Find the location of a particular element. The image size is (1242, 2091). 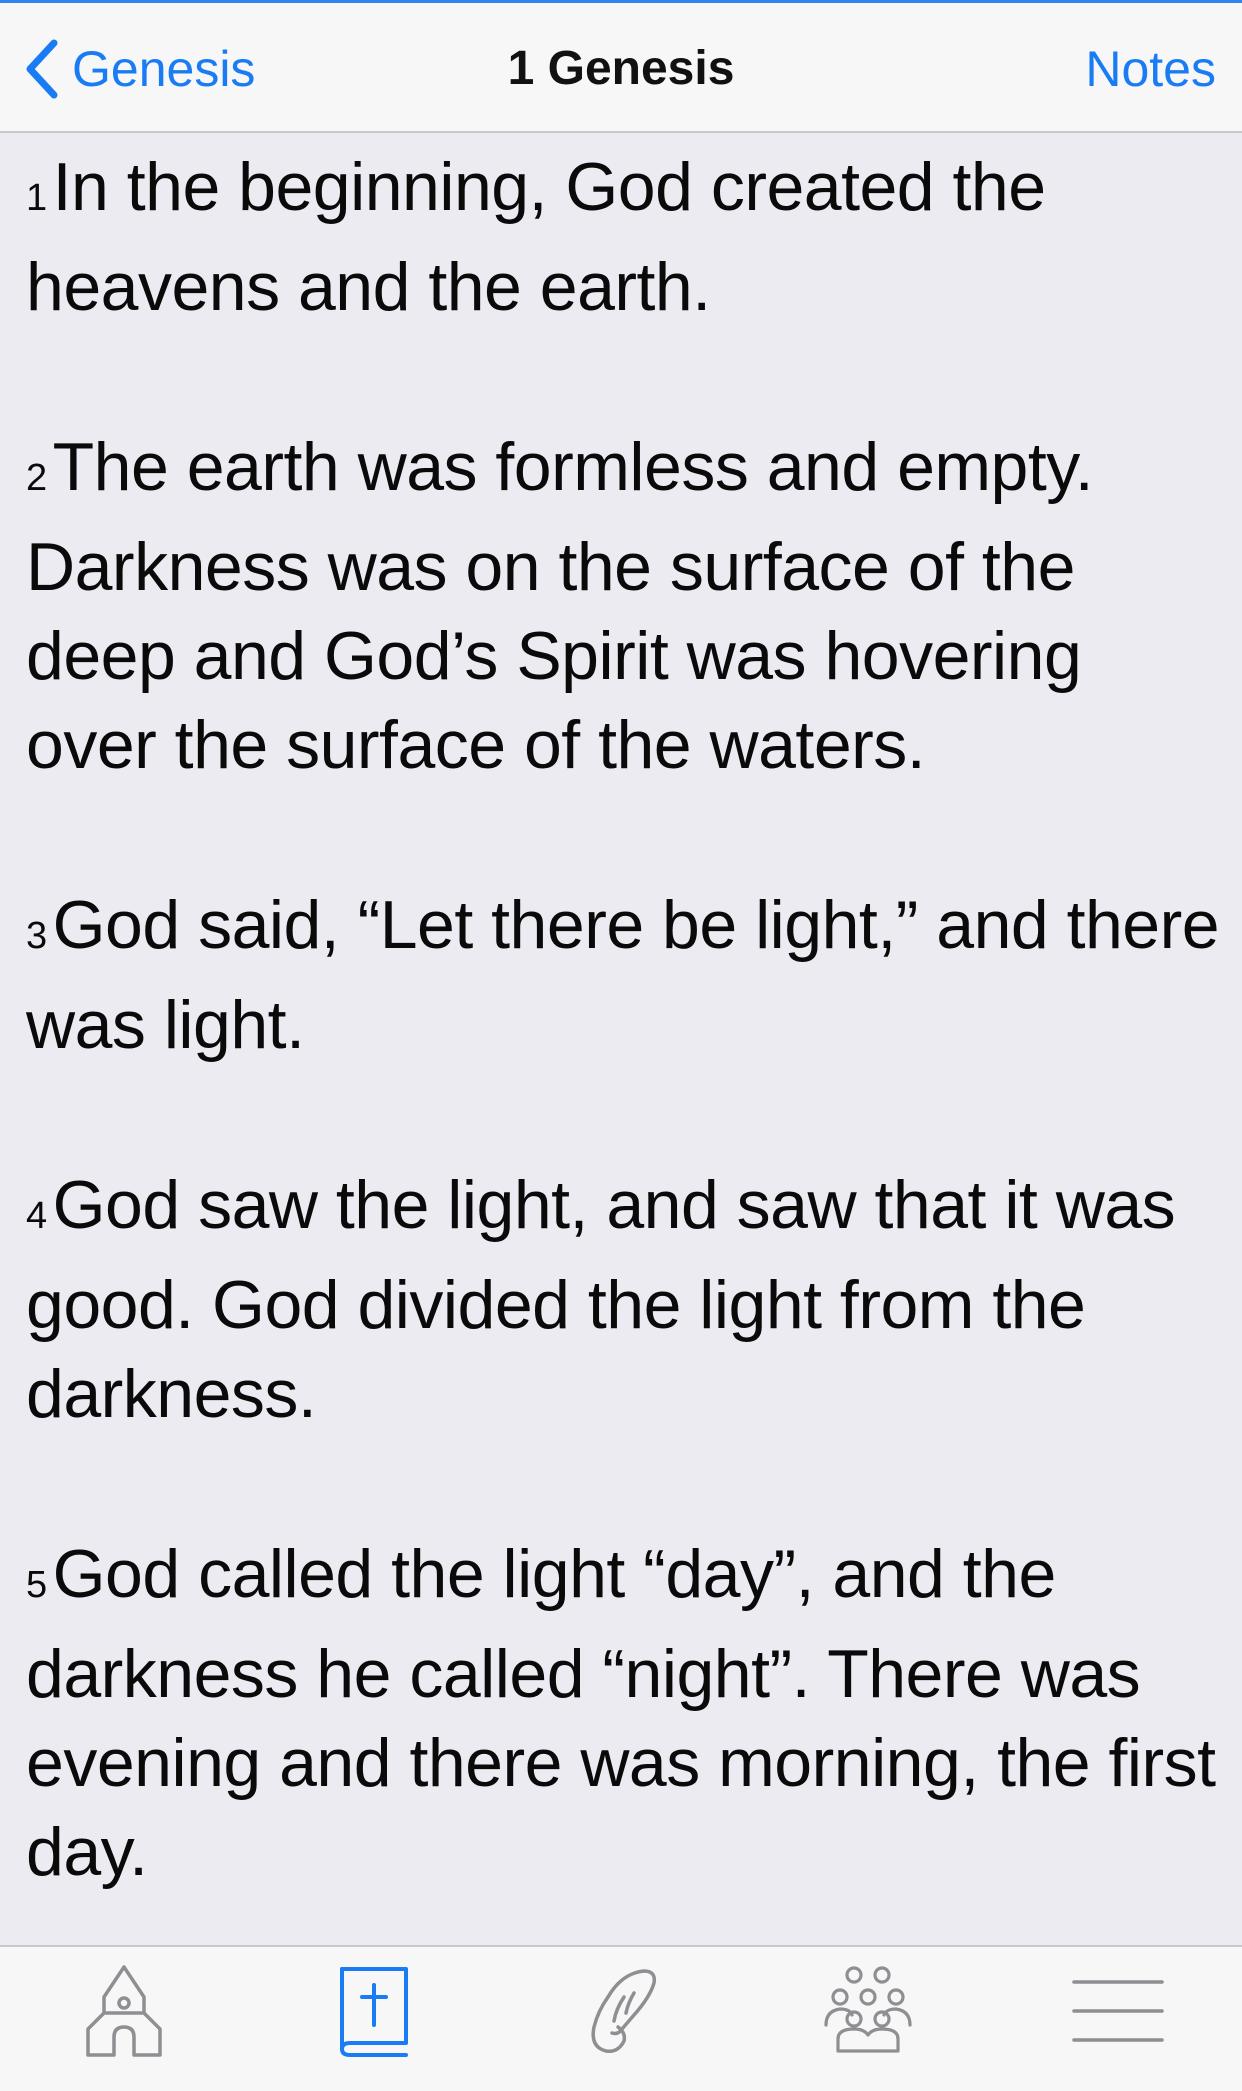

church-icon is located at coordinates (124, 2011).